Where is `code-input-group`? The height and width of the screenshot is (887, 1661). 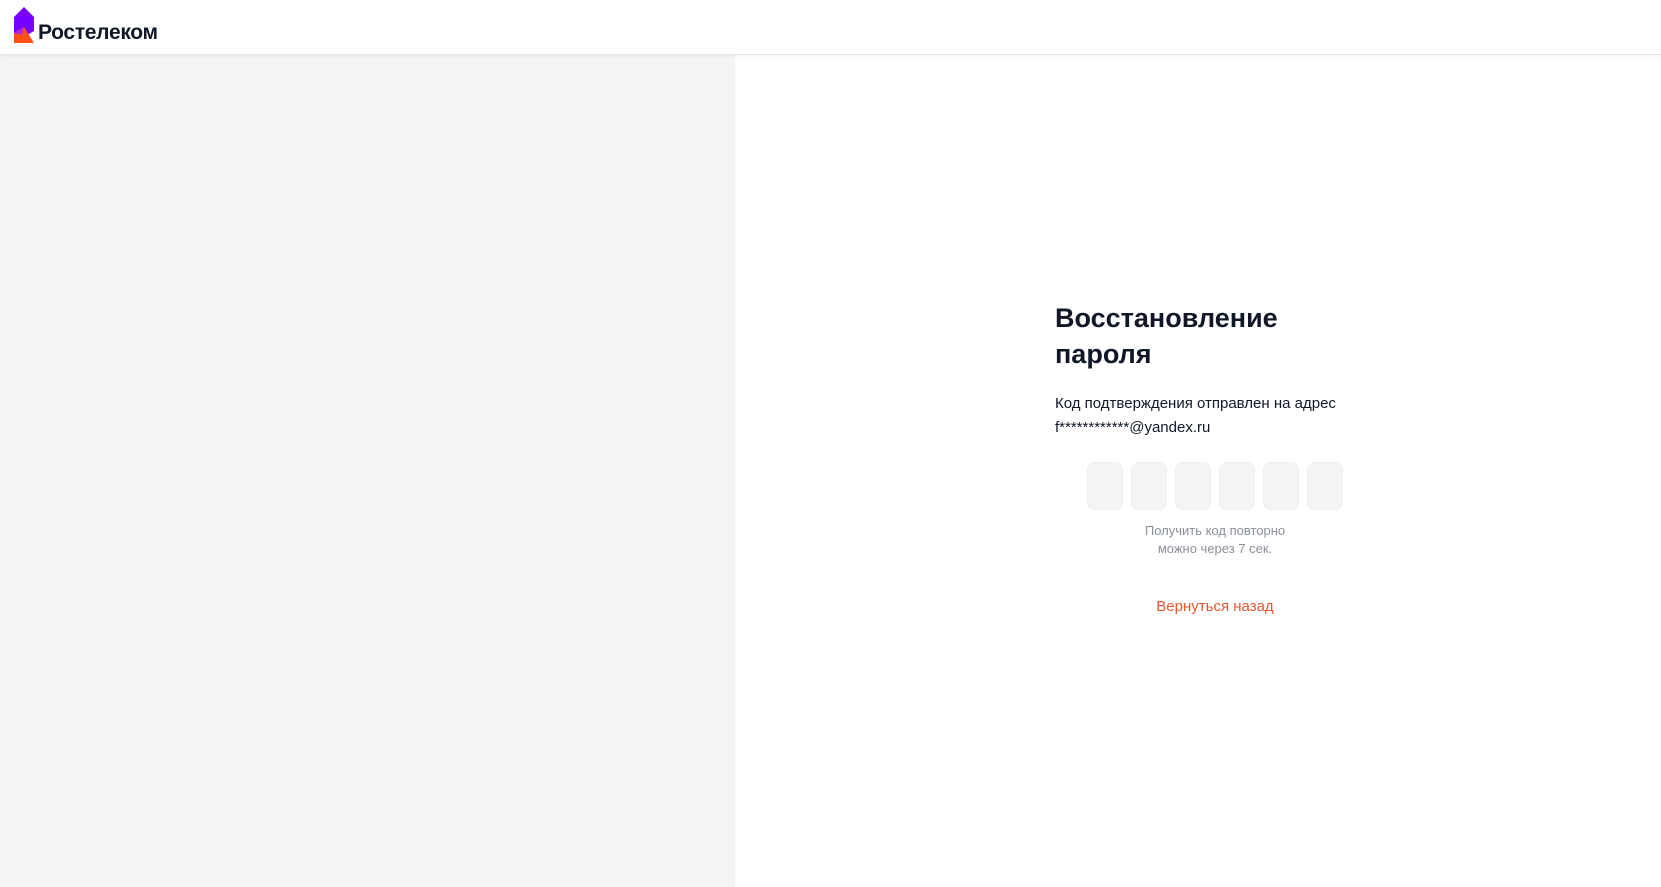
code-input-group is located at coordinates (1231, 486).